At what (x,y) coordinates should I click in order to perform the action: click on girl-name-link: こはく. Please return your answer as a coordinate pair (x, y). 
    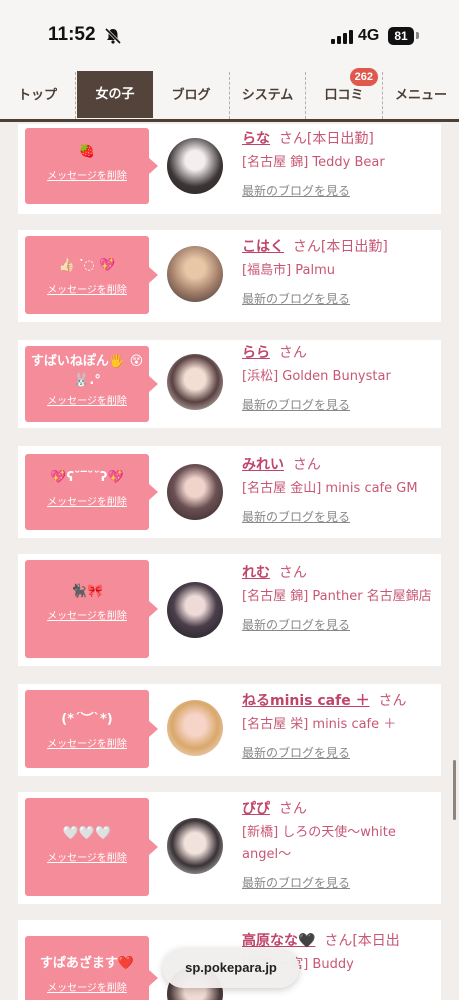
    Looking at the image, I should click on (263, 247).